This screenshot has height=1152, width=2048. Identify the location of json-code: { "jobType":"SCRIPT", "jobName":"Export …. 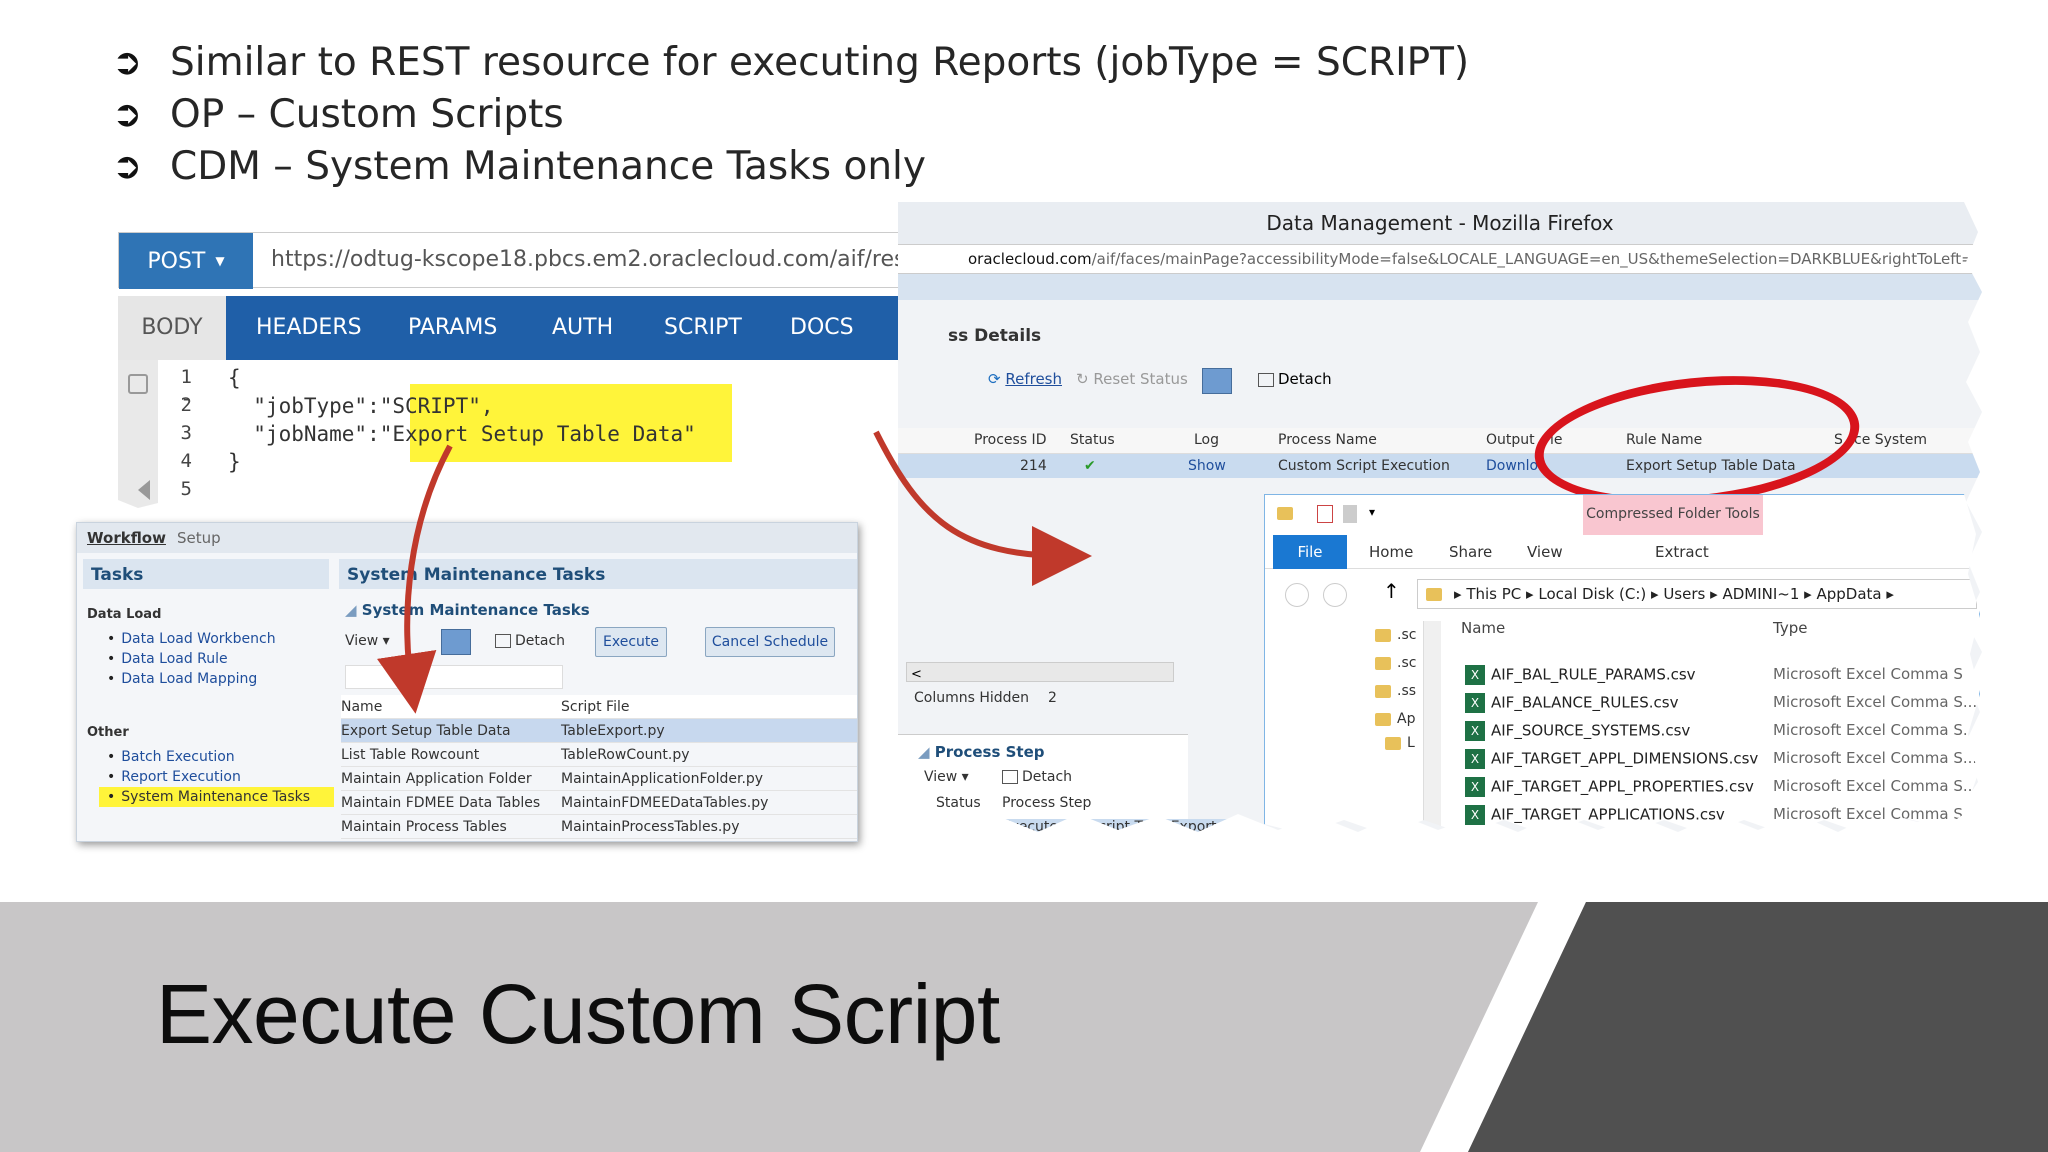
(462, 420).